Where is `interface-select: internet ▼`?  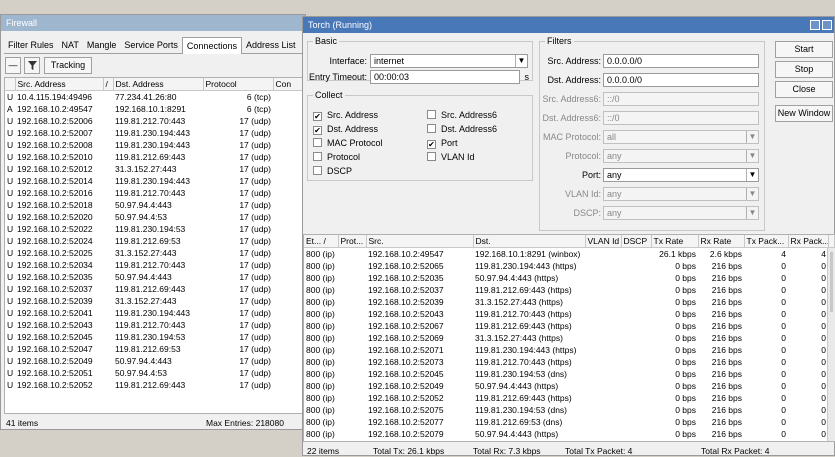 interface-select: internet ▼ is located at coordinates (449, 61).